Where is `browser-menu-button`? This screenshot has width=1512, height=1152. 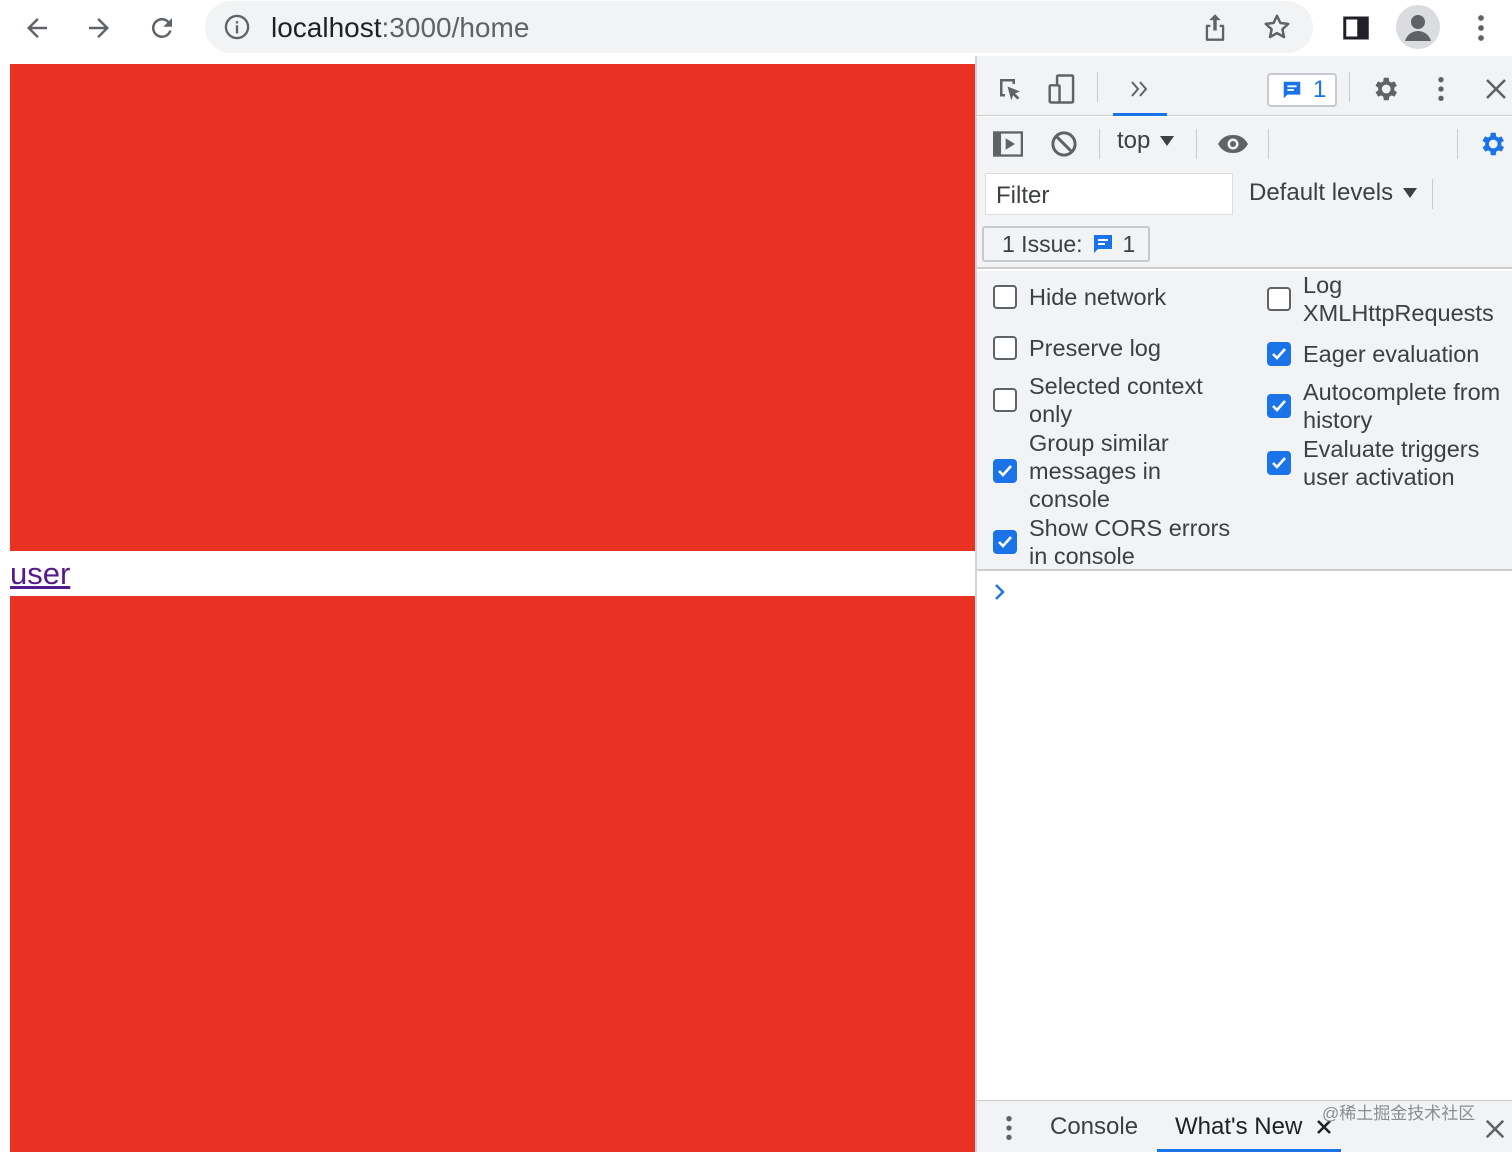
browser-menu-button is located at coordinates (1481, 28).